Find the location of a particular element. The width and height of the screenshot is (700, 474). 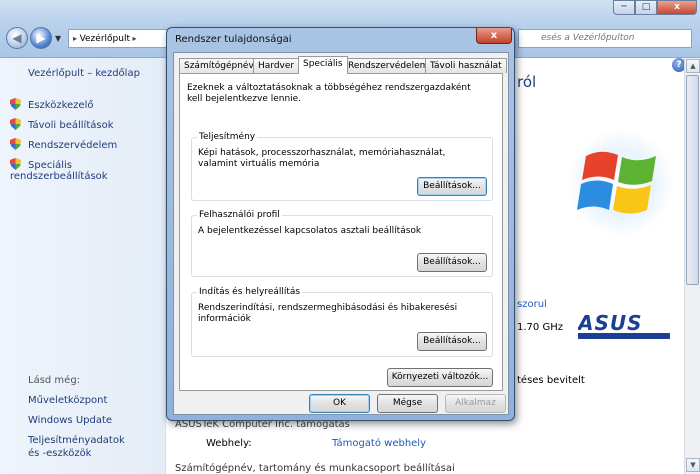

ok-button: OK is located at coordinates (339, 403).